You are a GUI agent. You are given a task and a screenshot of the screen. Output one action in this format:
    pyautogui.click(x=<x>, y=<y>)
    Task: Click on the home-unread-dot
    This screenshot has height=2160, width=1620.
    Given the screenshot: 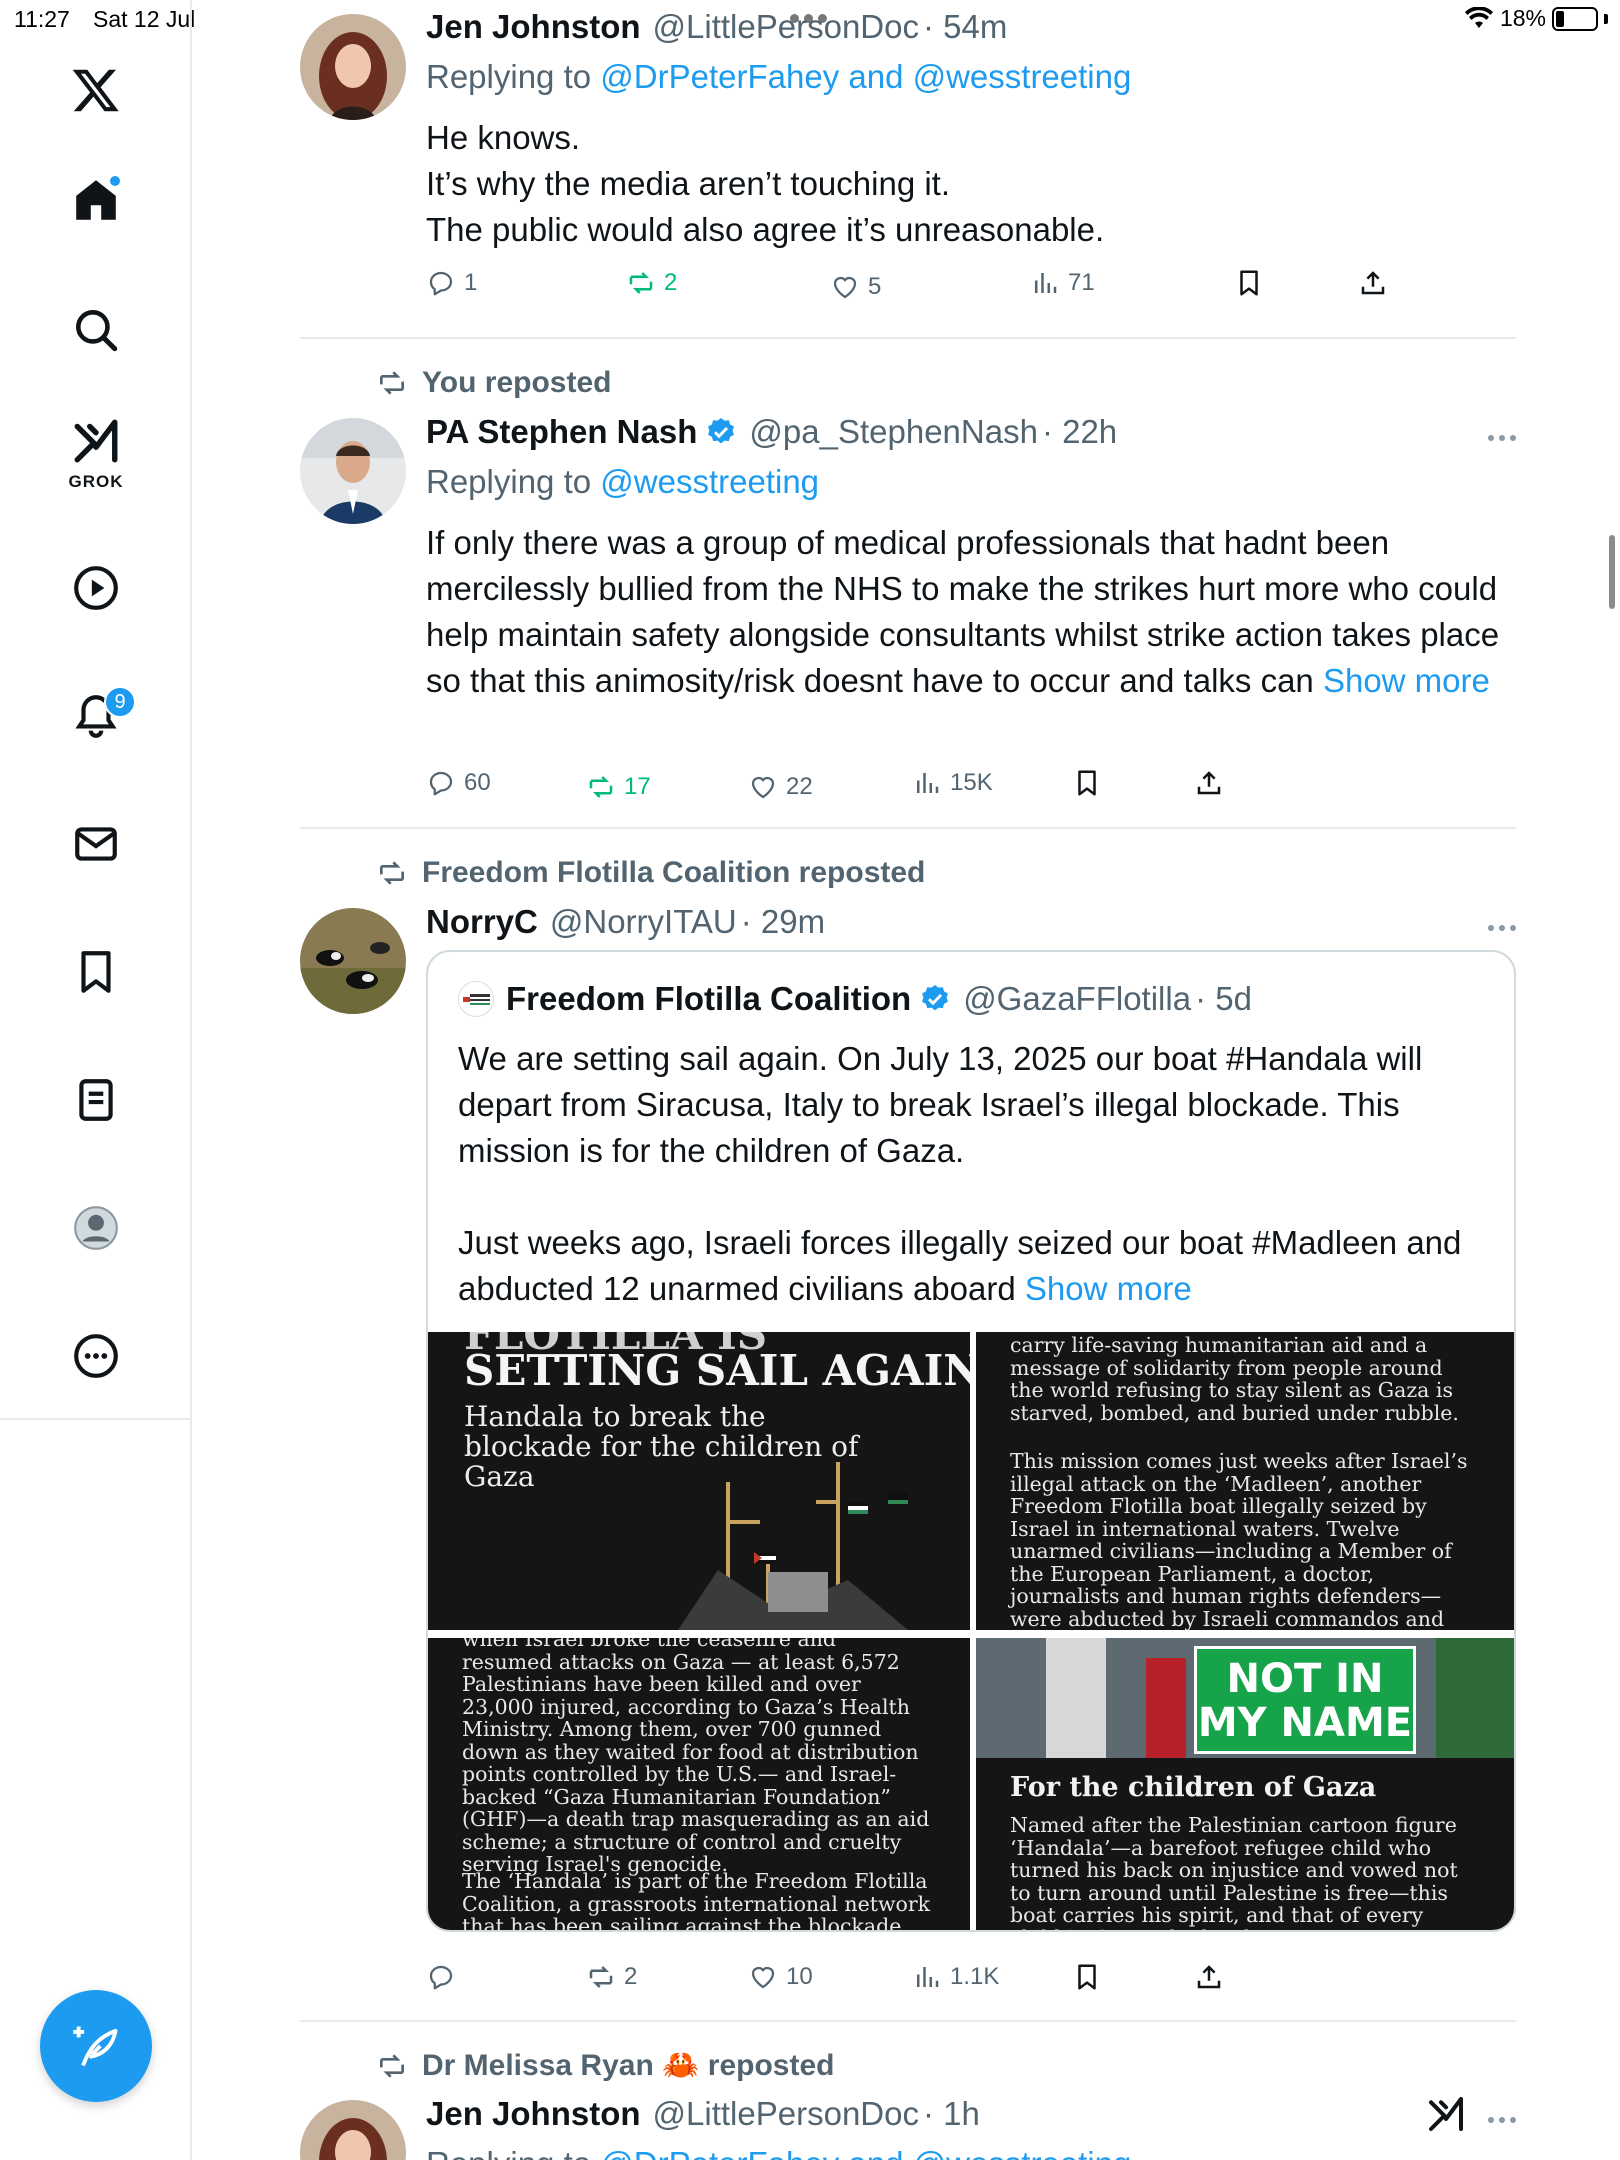 What is the action you would take?
    pyautogui.click(x=115, y=181)
    